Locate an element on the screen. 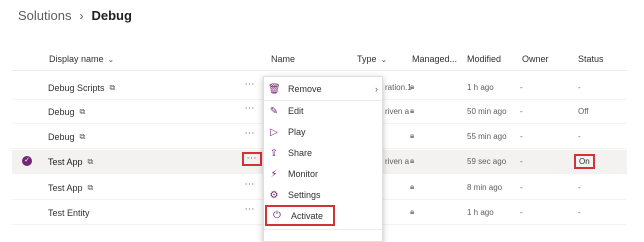 The width and height of the screenshot is (644, 242). column-header-label: Display name is located at coordinates (76, 59).